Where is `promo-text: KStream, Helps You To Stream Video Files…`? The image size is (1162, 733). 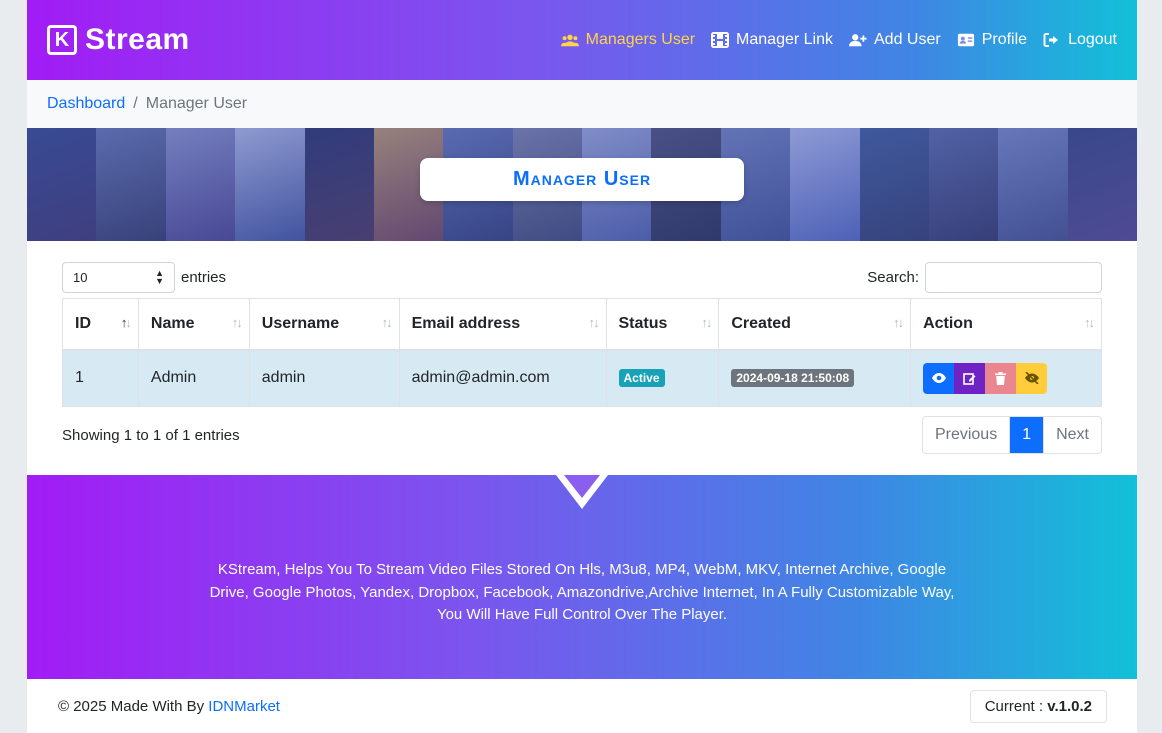 promo-text: KStream, Helps You To Stream Video Files… is located at coordinates (582, 592).